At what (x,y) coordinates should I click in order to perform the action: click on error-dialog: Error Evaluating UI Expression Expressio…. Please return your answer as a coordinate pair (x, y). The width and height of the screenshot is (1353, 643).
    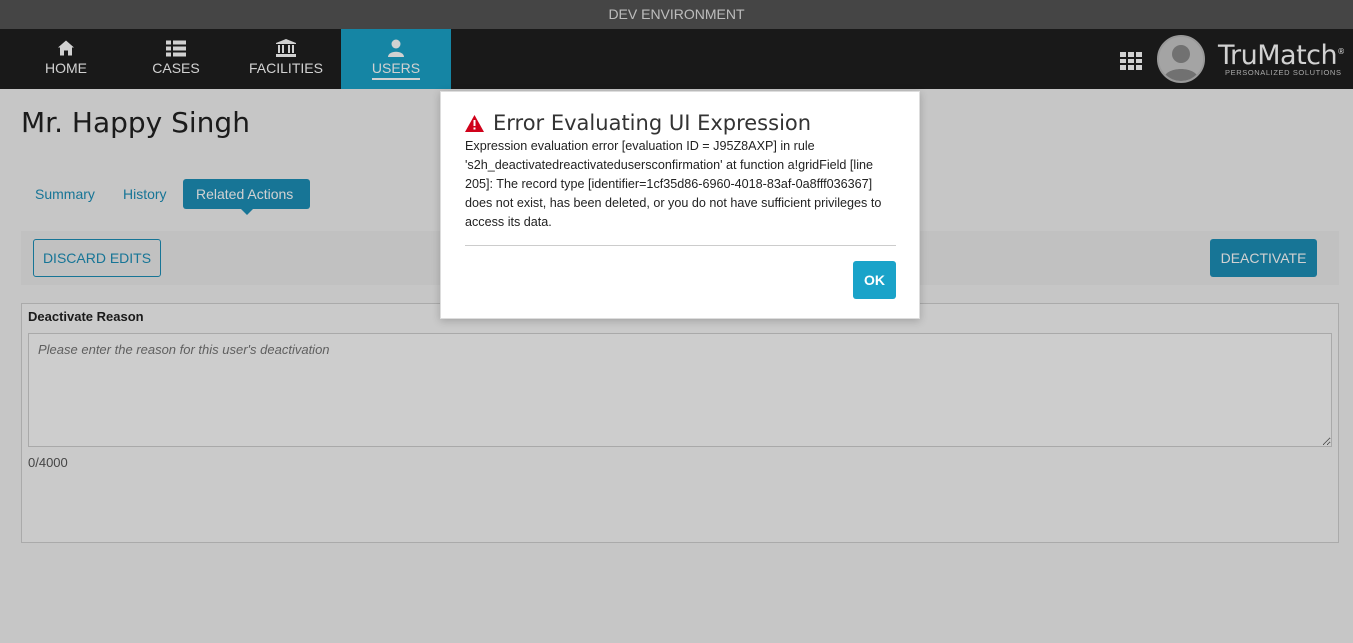
    Looking at the image, I should click on (680, 205).